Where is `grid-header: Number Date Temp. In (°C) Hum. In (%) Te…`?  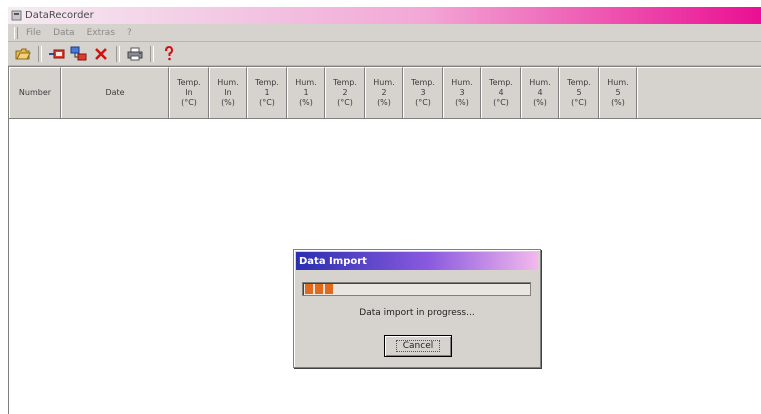
grid-header: Number Date Temp. In (°C) Hum. In (%) Te… is located at coordinates (385, 93).